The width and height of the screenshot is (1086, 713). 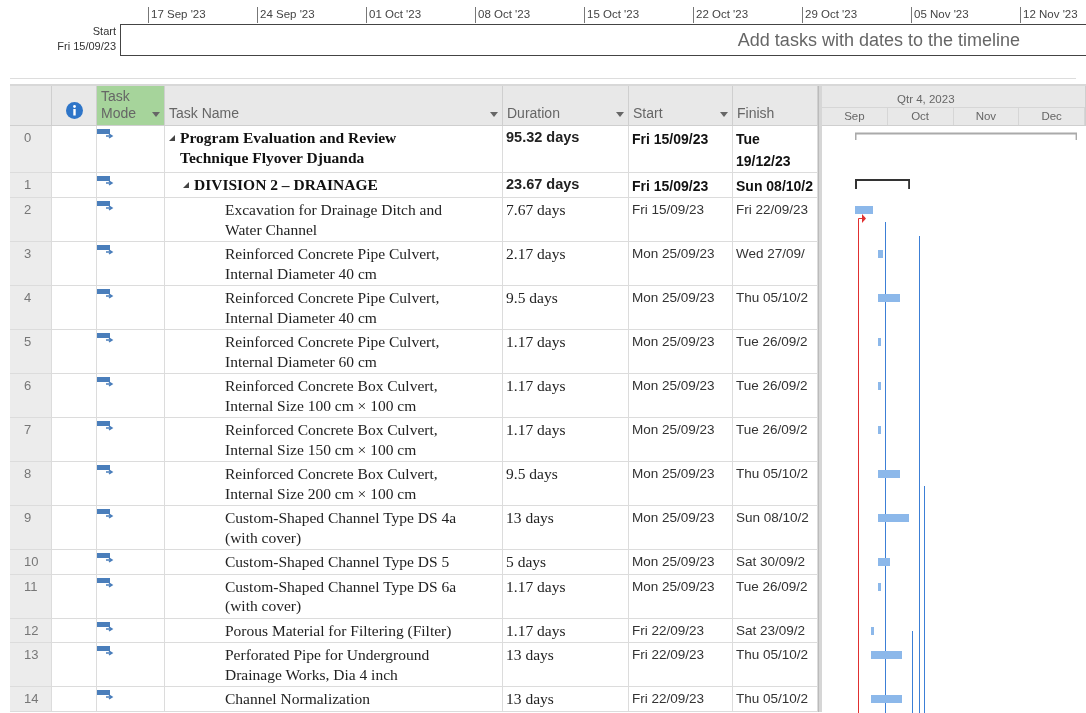 I want to click on row-number: 5, so click(x=31, y=352).